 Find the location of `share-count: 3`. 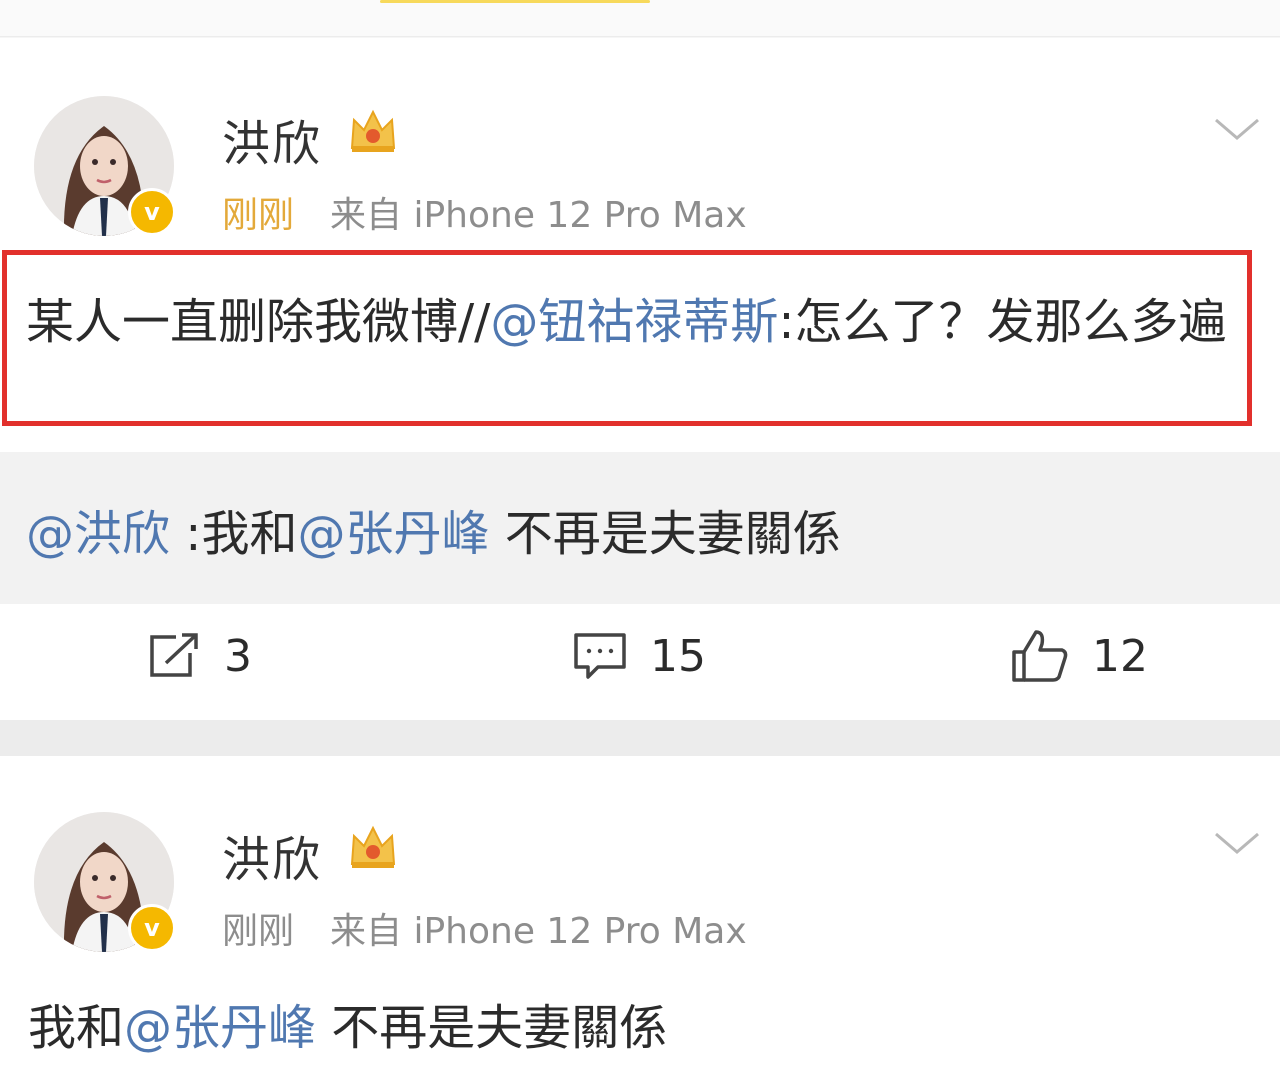

share-count: 3 is located at coordinates (238, 656).